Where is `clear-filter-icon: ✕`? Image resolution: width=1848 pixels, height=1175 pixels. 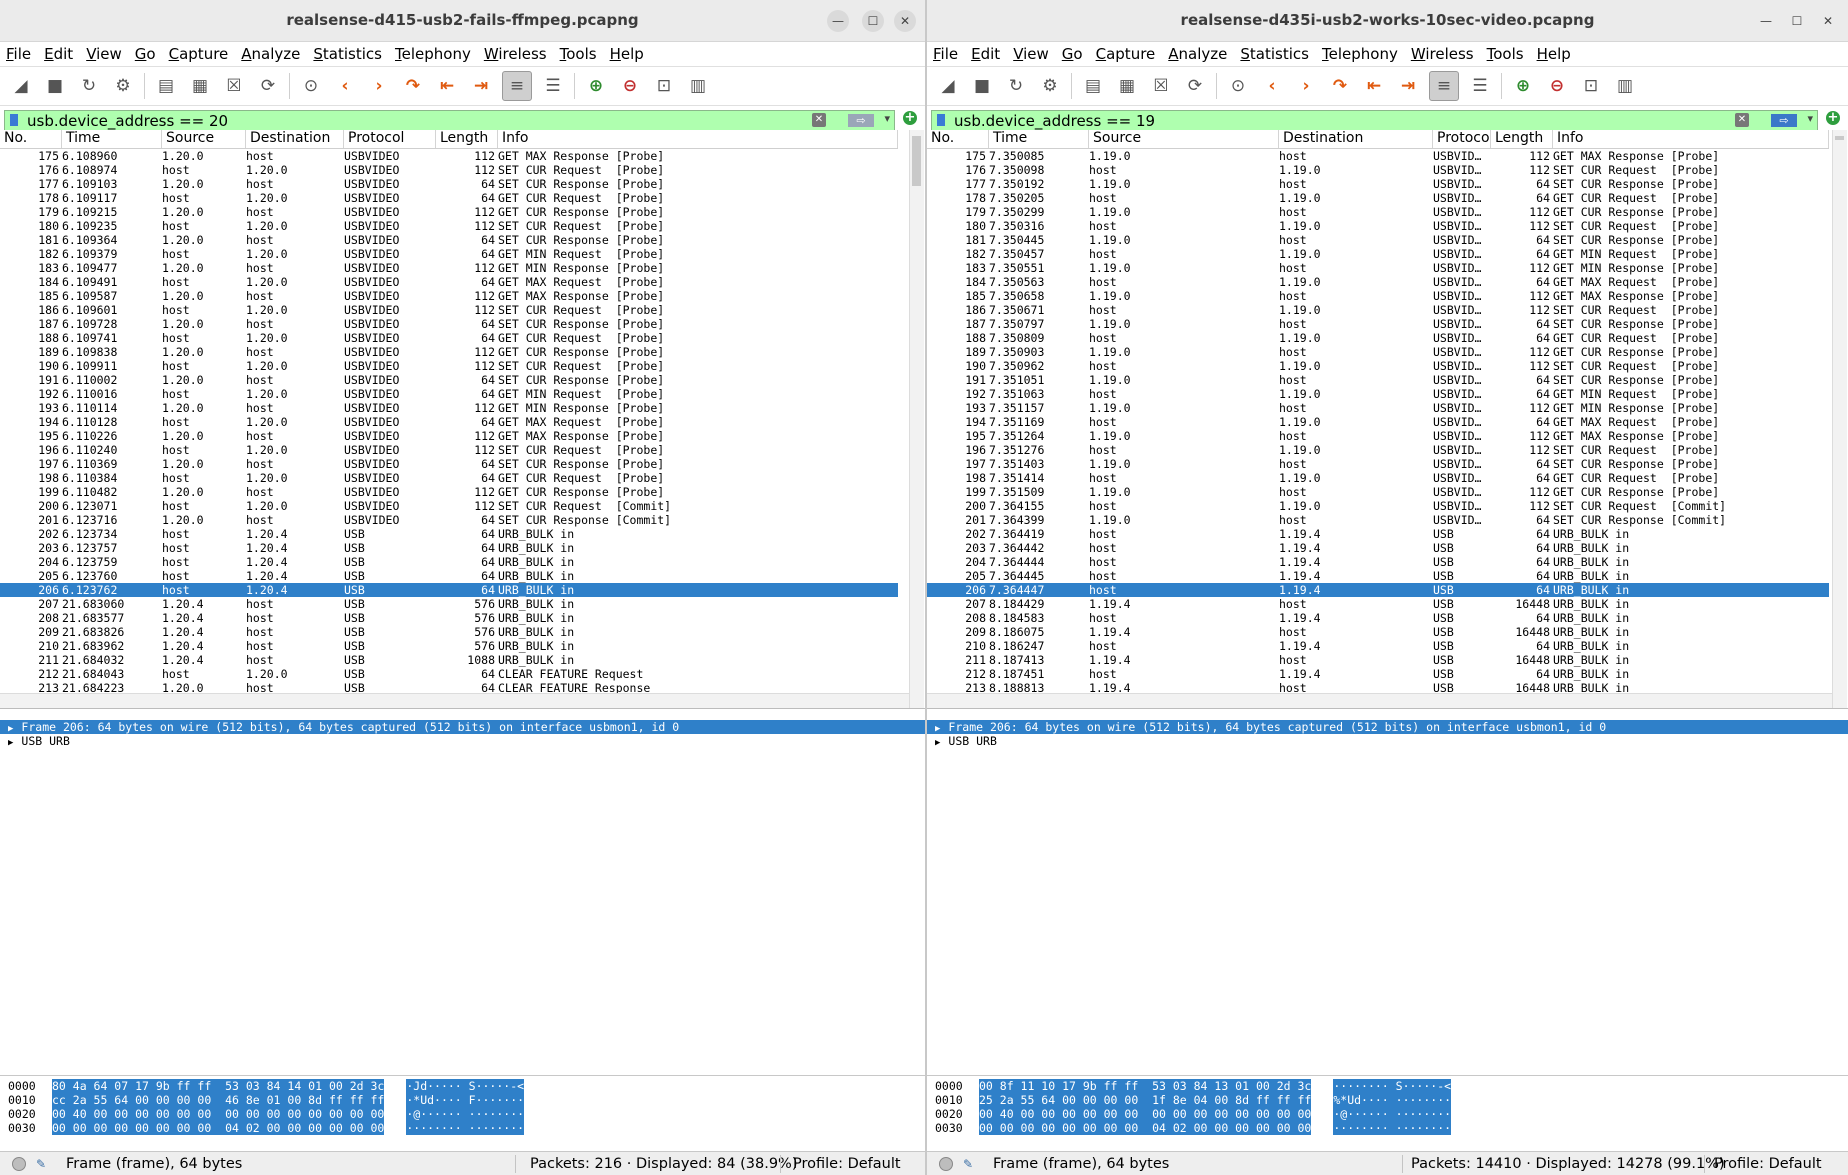
clear-filter-icon: ✕ is located at coordinates (819, 120).